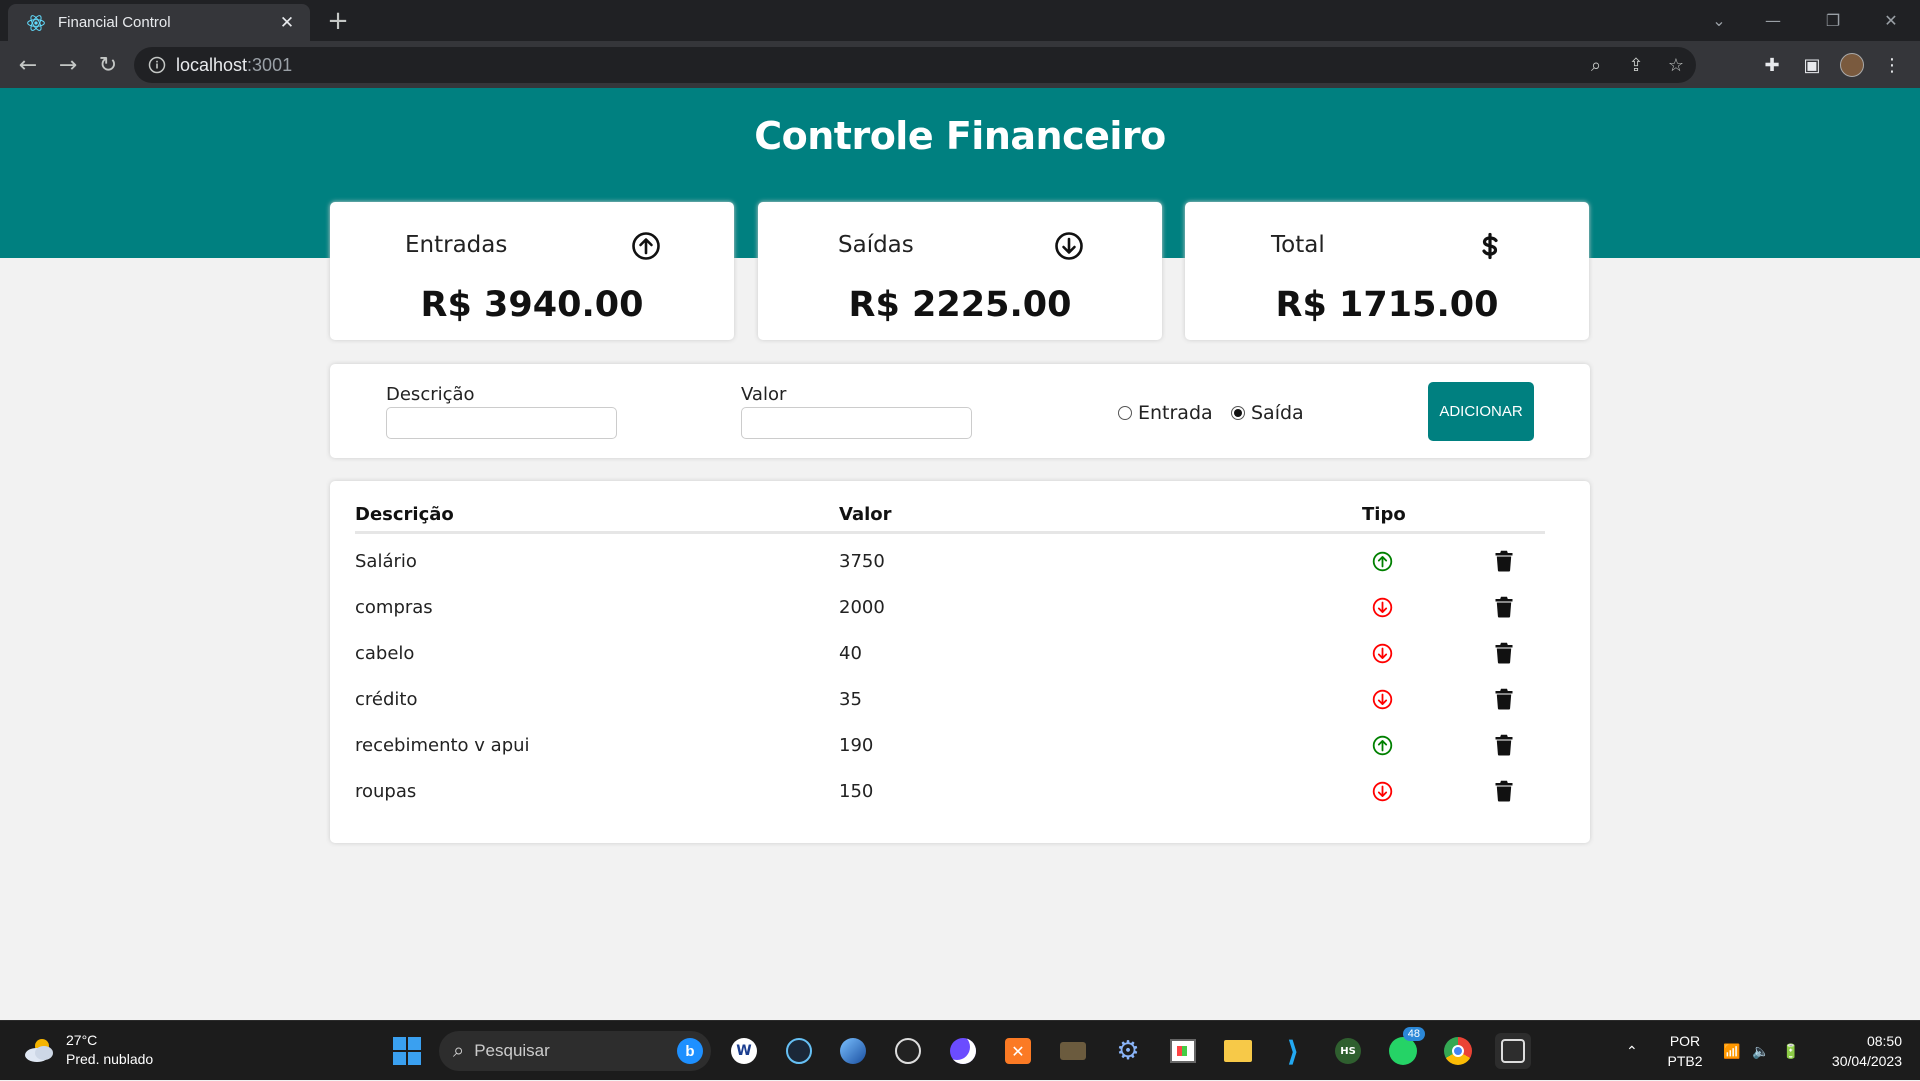 The image size is (1920, 1081). What do you see at coordinates (501, 423) in the screenshot?
I see `description-input` at bounding box center [501, 423].